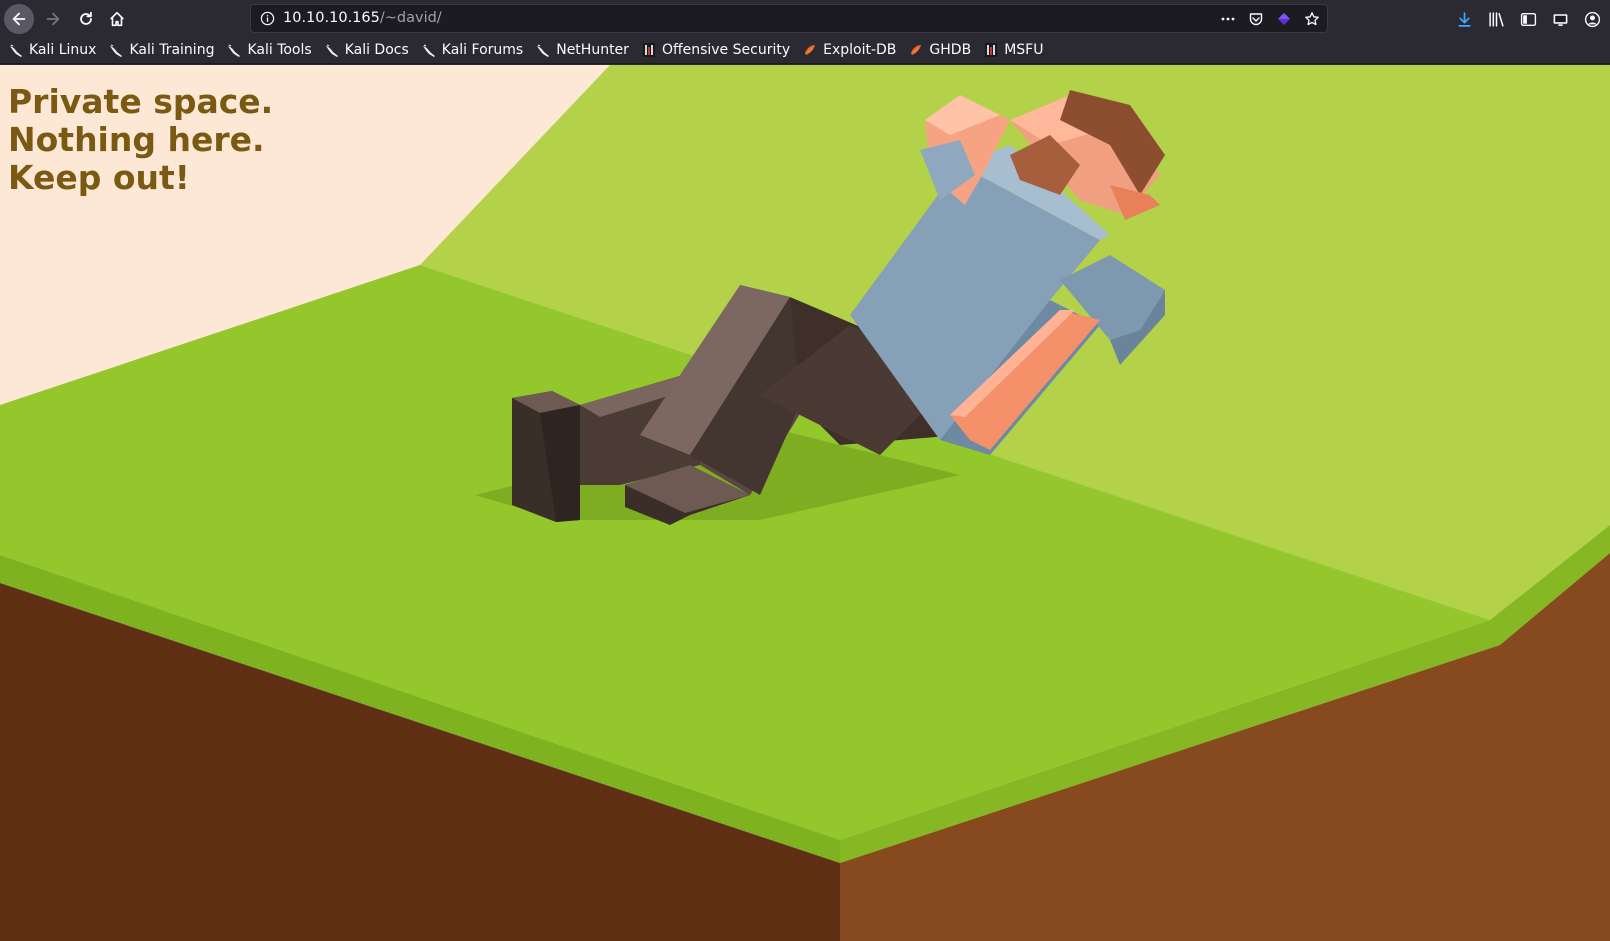 The image size is (1610, 941). I want to click on bookmark-item: NetHunter, so click(582, 50).